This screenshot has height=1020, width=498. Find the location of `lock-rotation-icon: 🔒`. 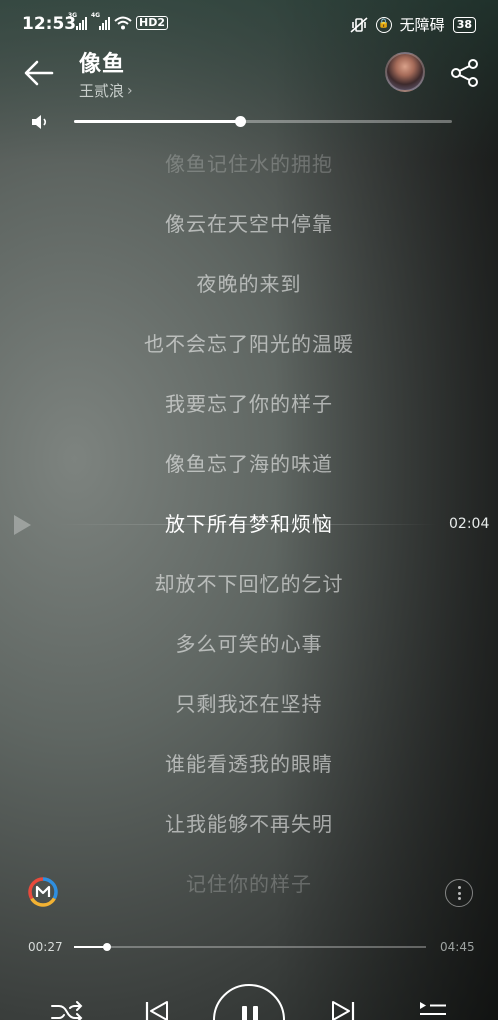

lock-rotation-icon: 🔒 is located at coordinates (383, 24).